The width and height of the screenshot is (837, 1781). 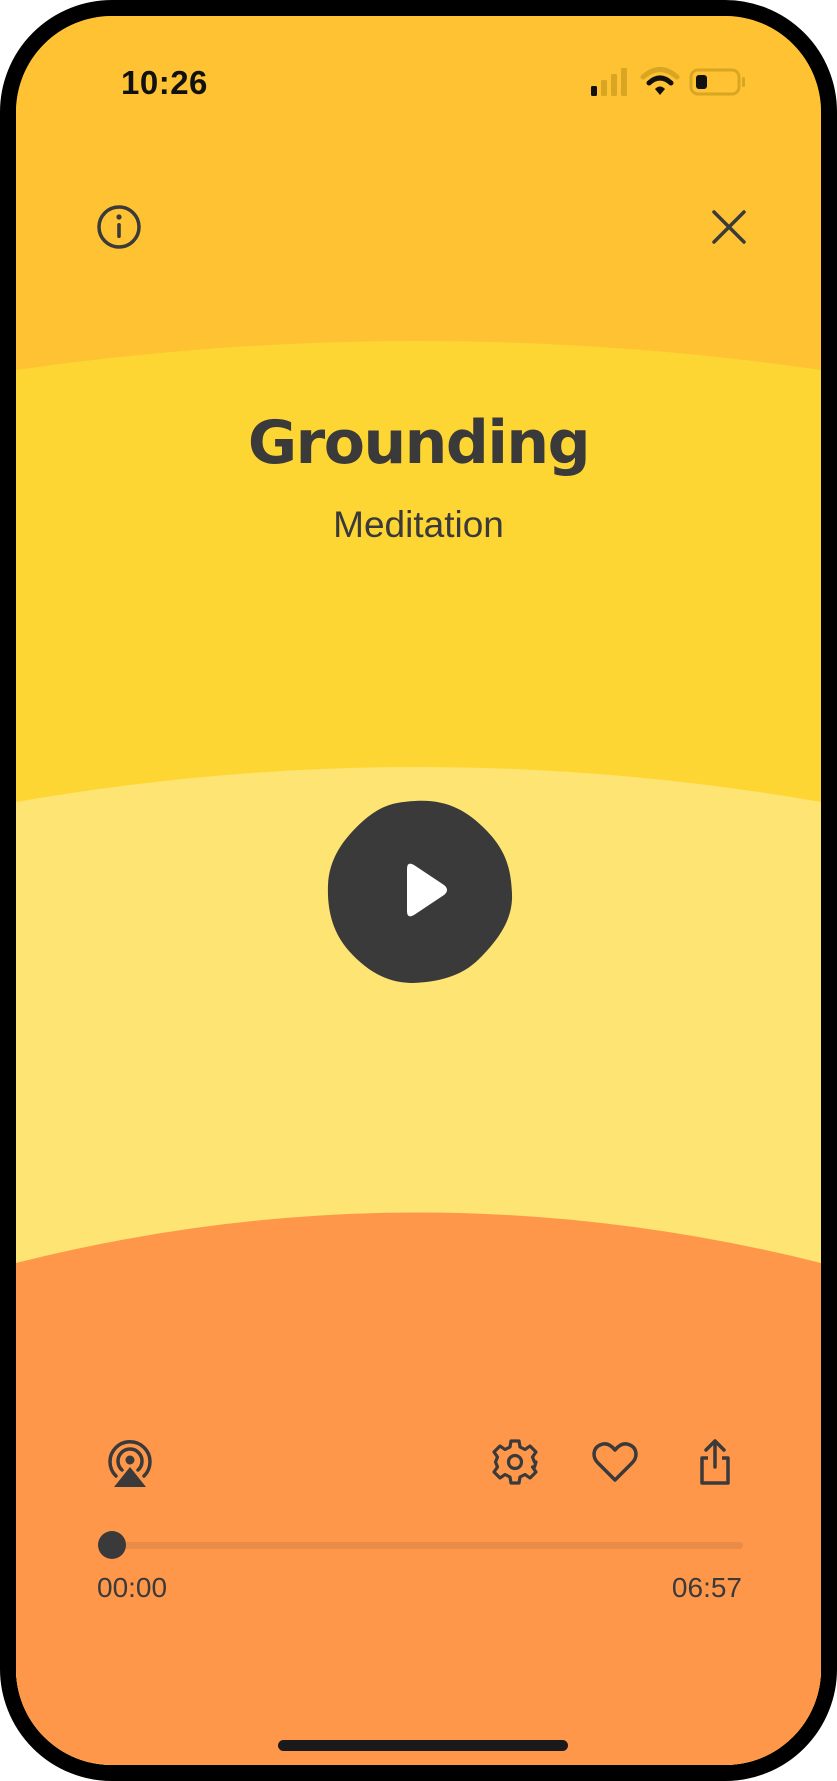 I want to click on settings-button, so click(x=515, y=1462).